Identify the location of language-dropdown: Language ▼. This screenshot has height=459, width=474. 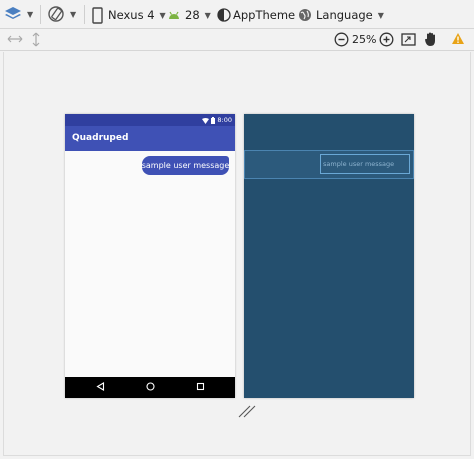
(341, 15).